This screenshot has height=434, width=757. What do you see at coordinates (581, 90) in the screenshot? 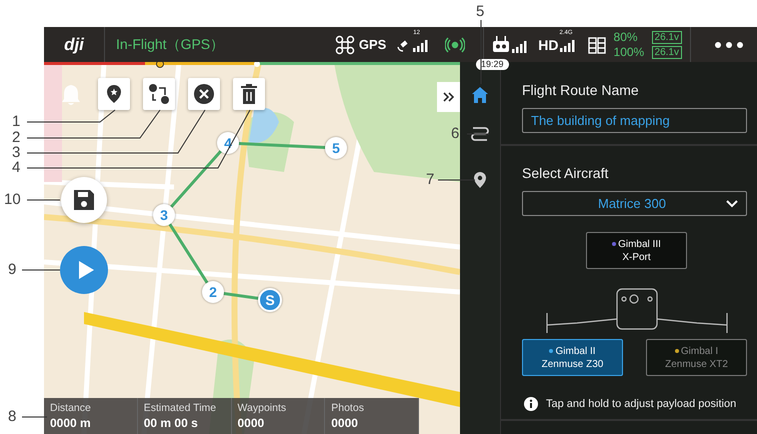
I see `field-label: Flight Route Name` at bounding box center [581, 90].